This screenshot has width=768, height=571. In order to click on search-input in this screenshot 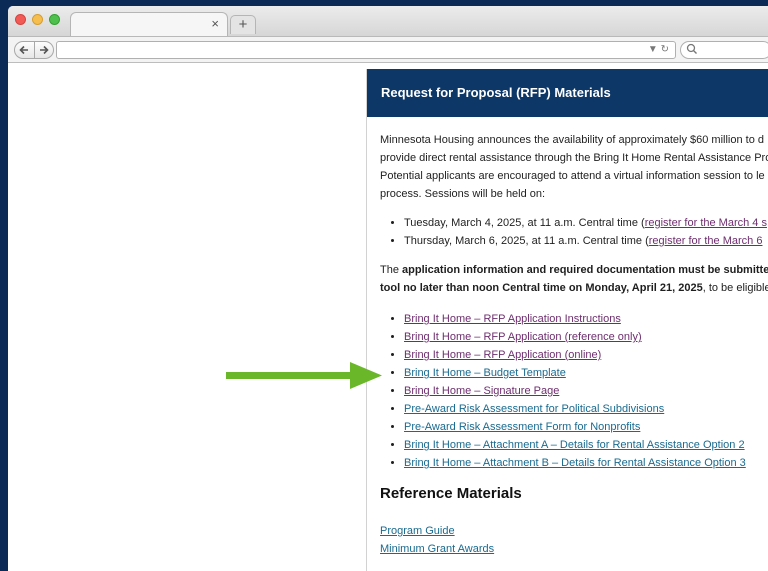, I will do `click(724, 50)`.